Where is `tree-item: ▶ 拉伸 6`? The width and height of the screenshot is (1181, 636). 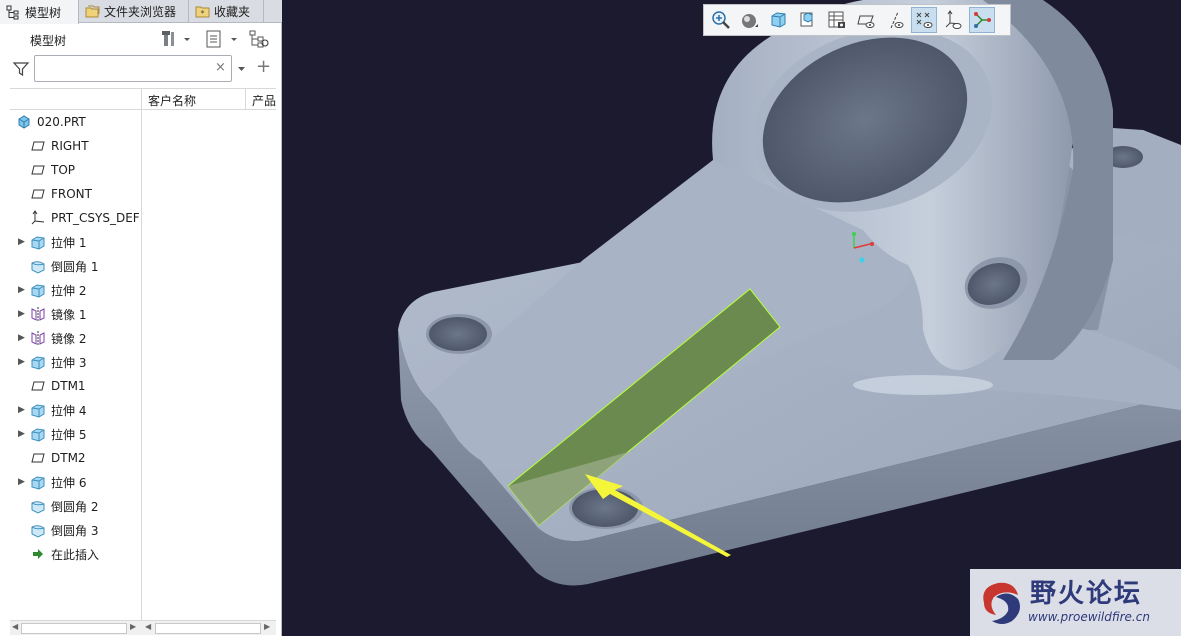 tree-item: ▶ 拉伸 6 is located at coordinates (75, 482).